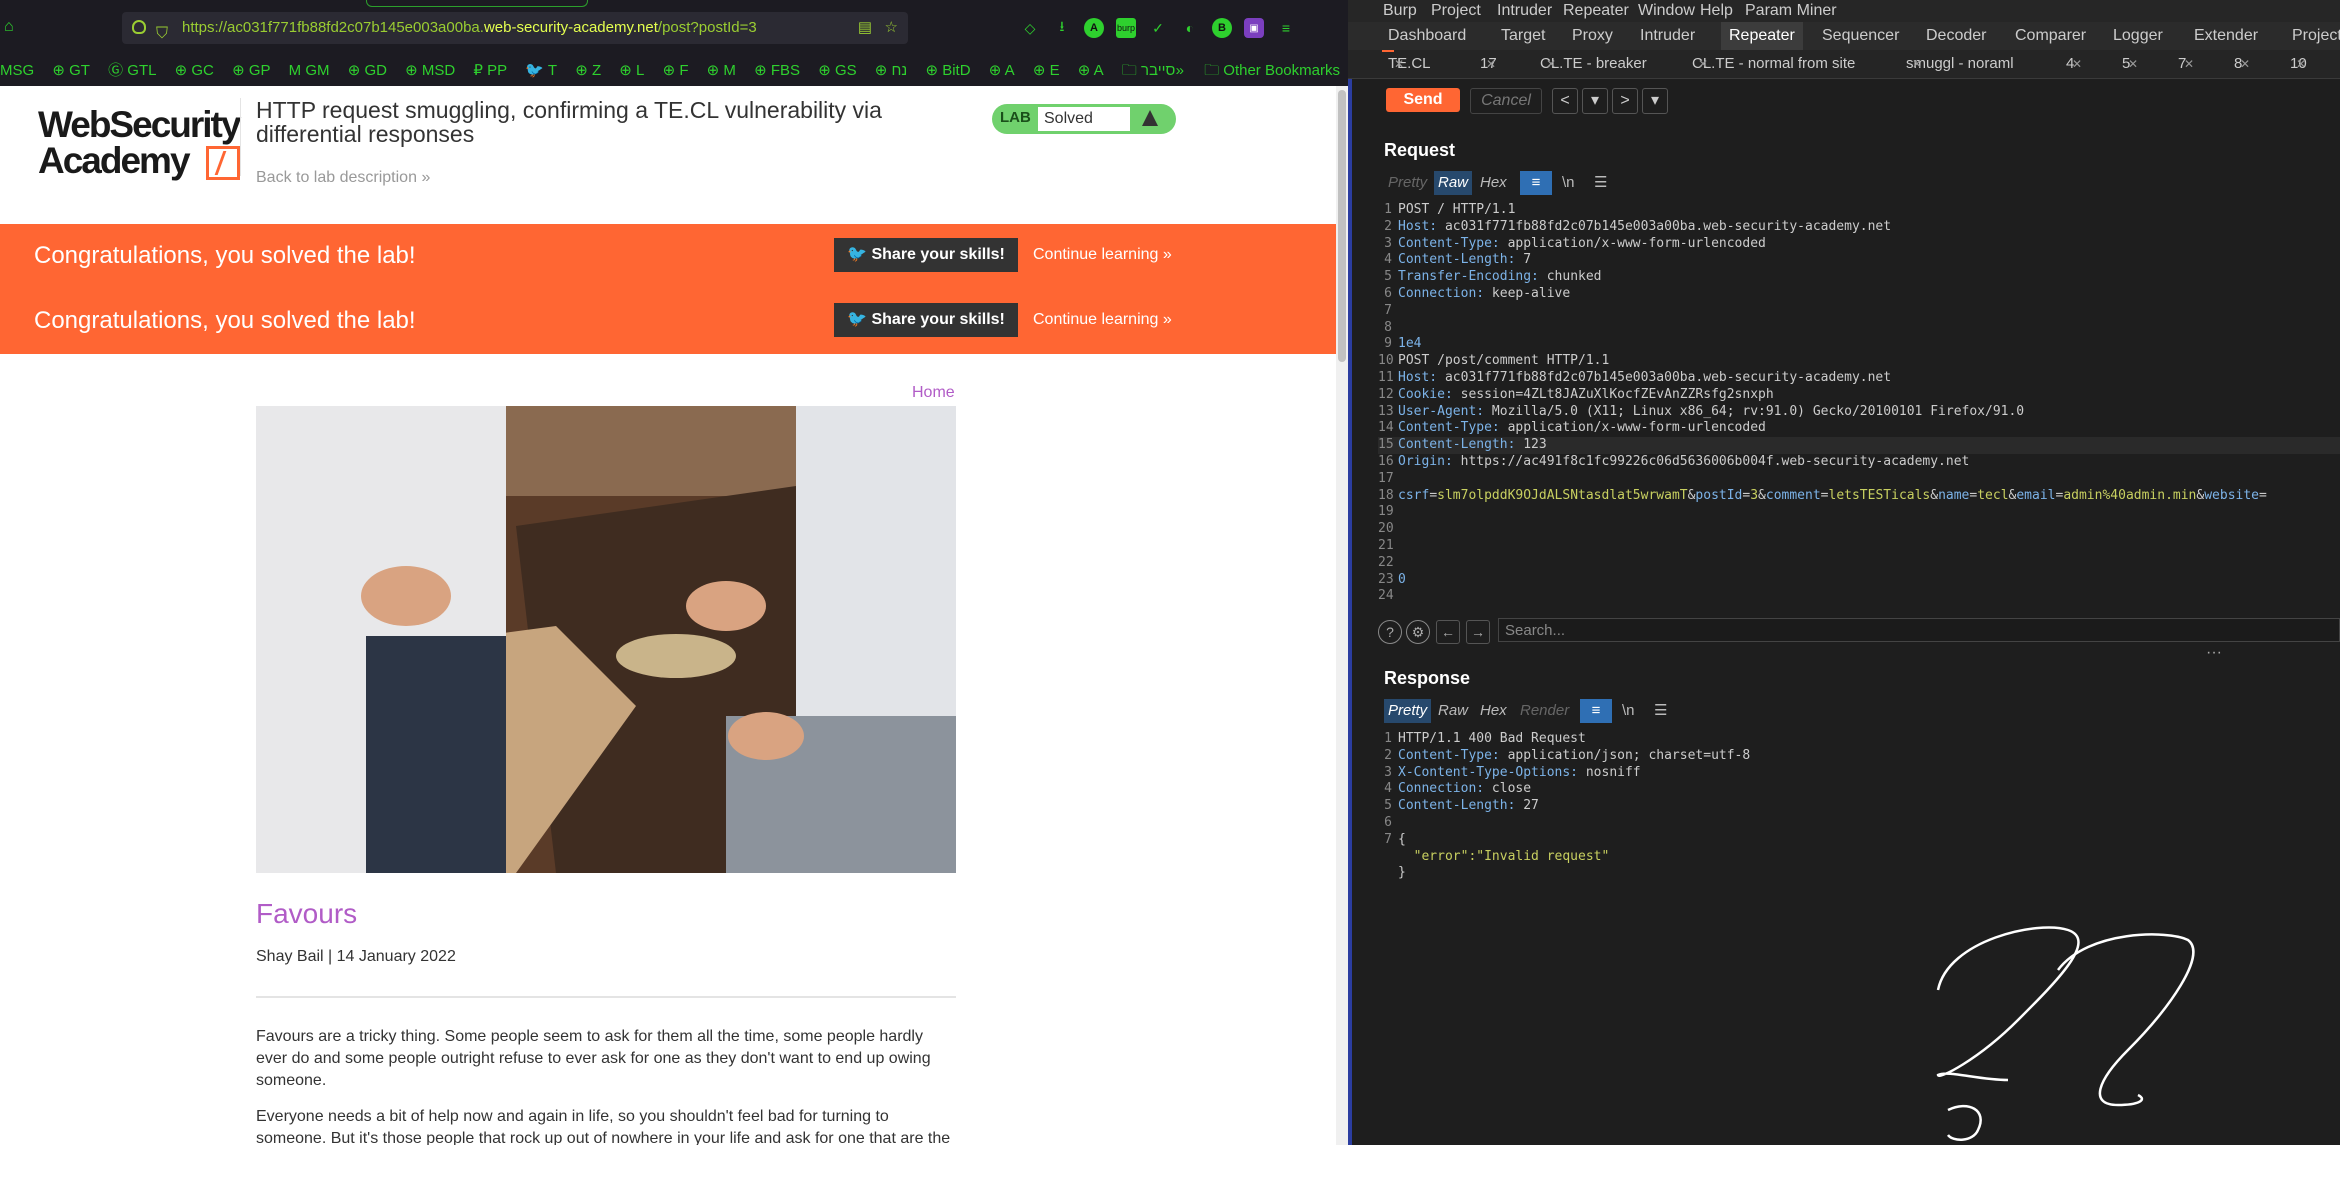 The width and height of the screenshot is (2340, 1196). I want to click on help-icon: ?, so click(1390, 632).